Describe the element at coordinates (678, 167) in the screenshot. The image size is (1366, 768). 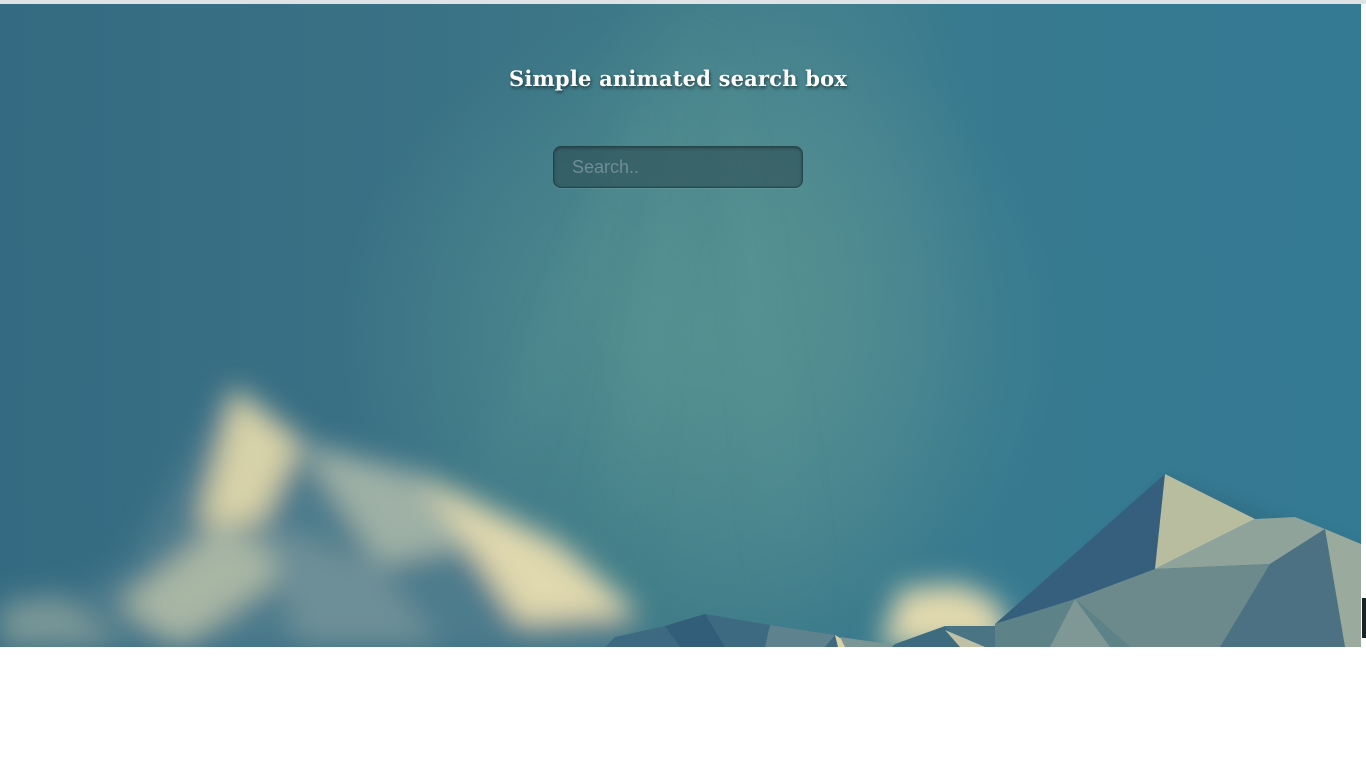
I see `search-input` at that location.